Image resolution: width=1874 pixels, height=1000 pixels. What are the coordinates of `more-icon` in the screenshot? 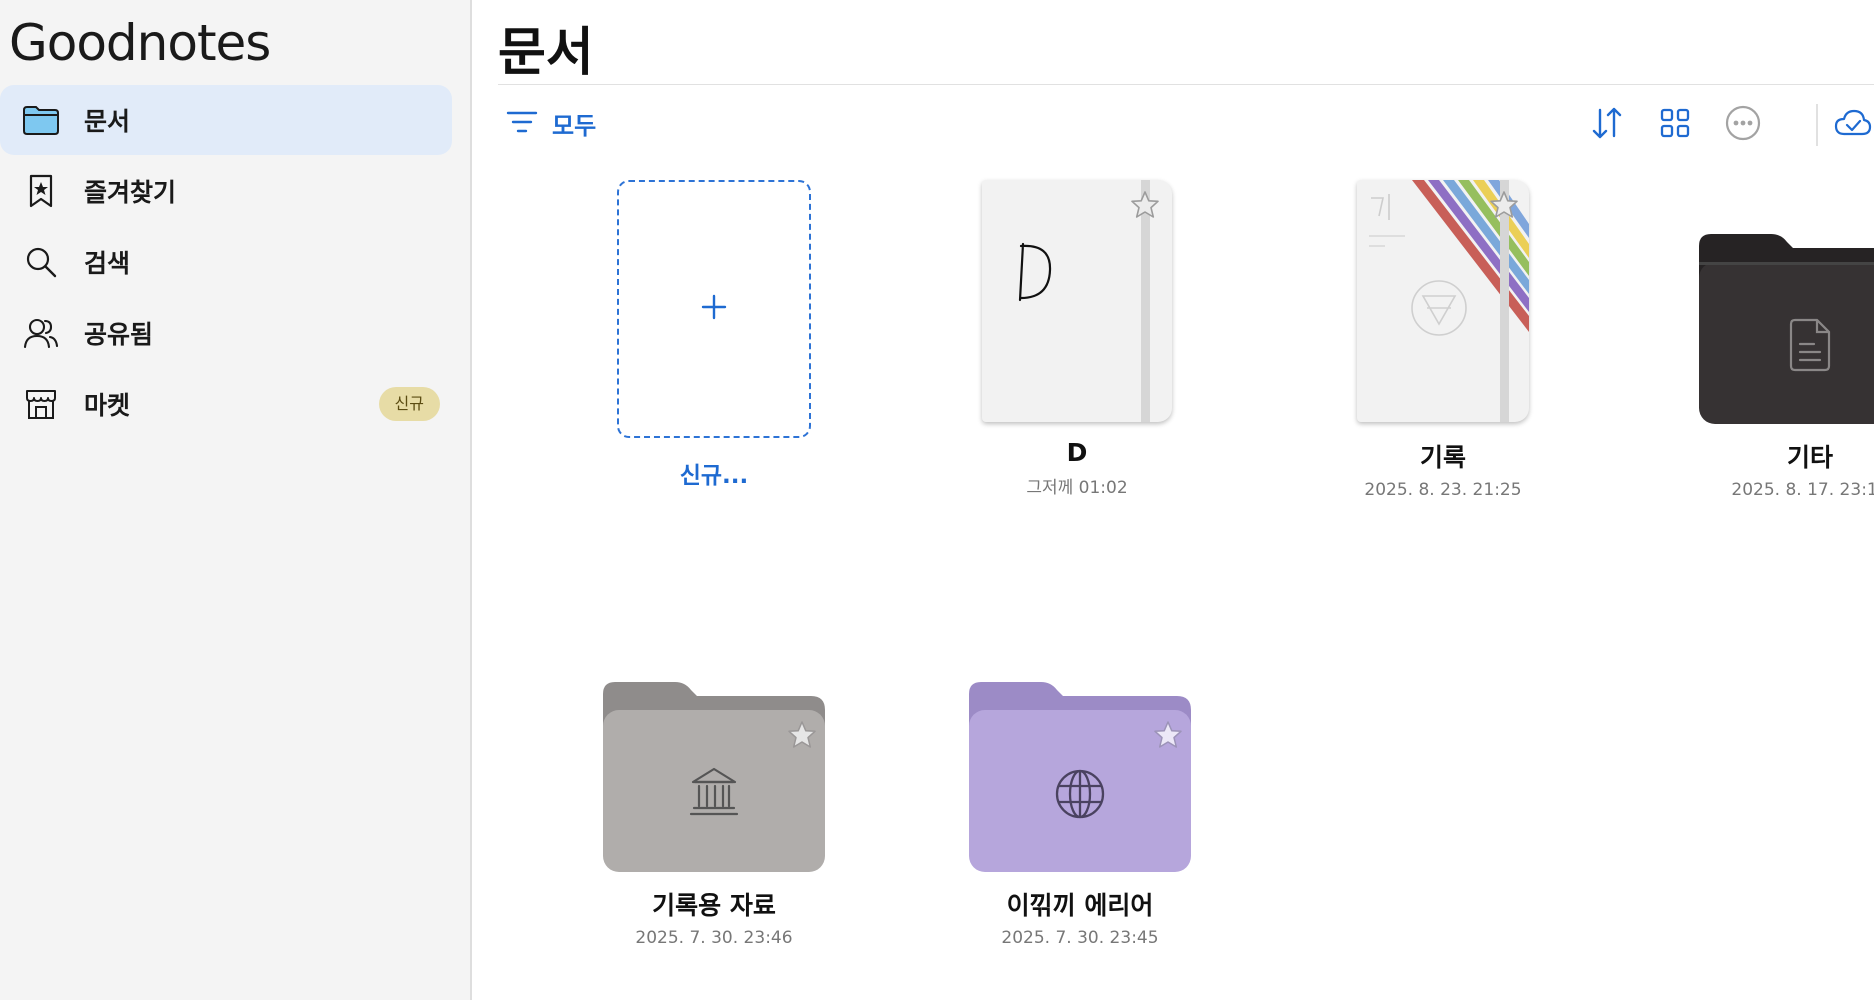 It's located at (1743, 125).